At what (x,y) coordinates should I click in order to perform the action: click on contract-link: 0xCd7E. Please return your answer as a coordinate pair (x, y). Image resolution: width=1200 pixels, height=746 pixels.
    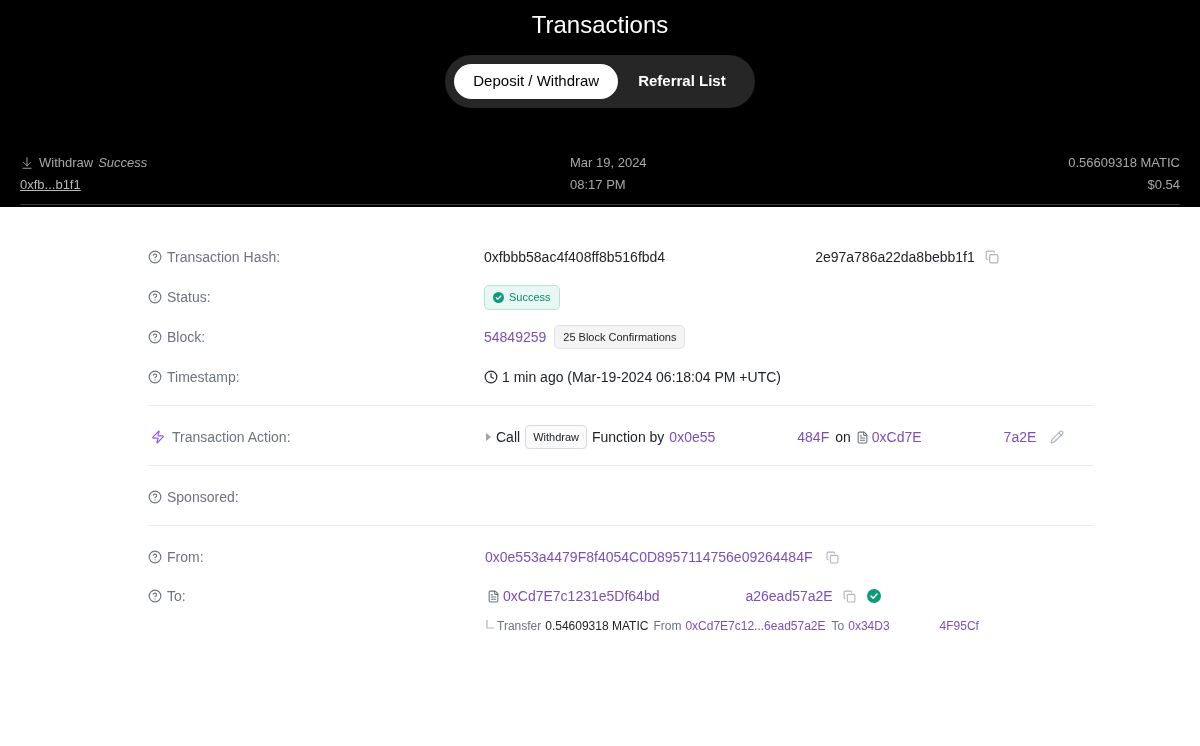
    Looking at the image, I should click on (896, 437).